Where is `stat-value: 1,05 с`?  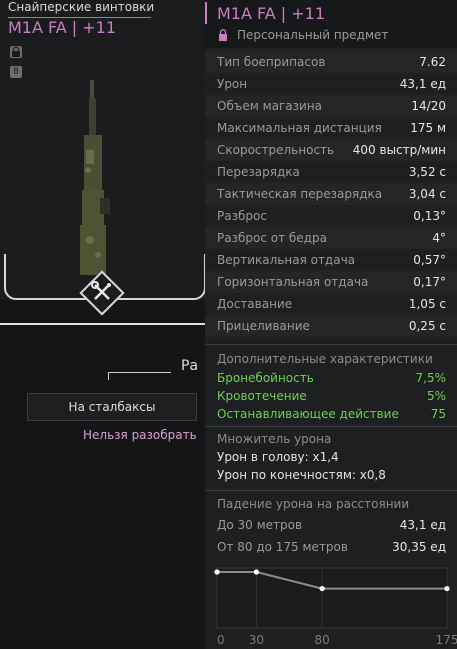 stat-value: 1,05 с is located at coordinates (427, 304).